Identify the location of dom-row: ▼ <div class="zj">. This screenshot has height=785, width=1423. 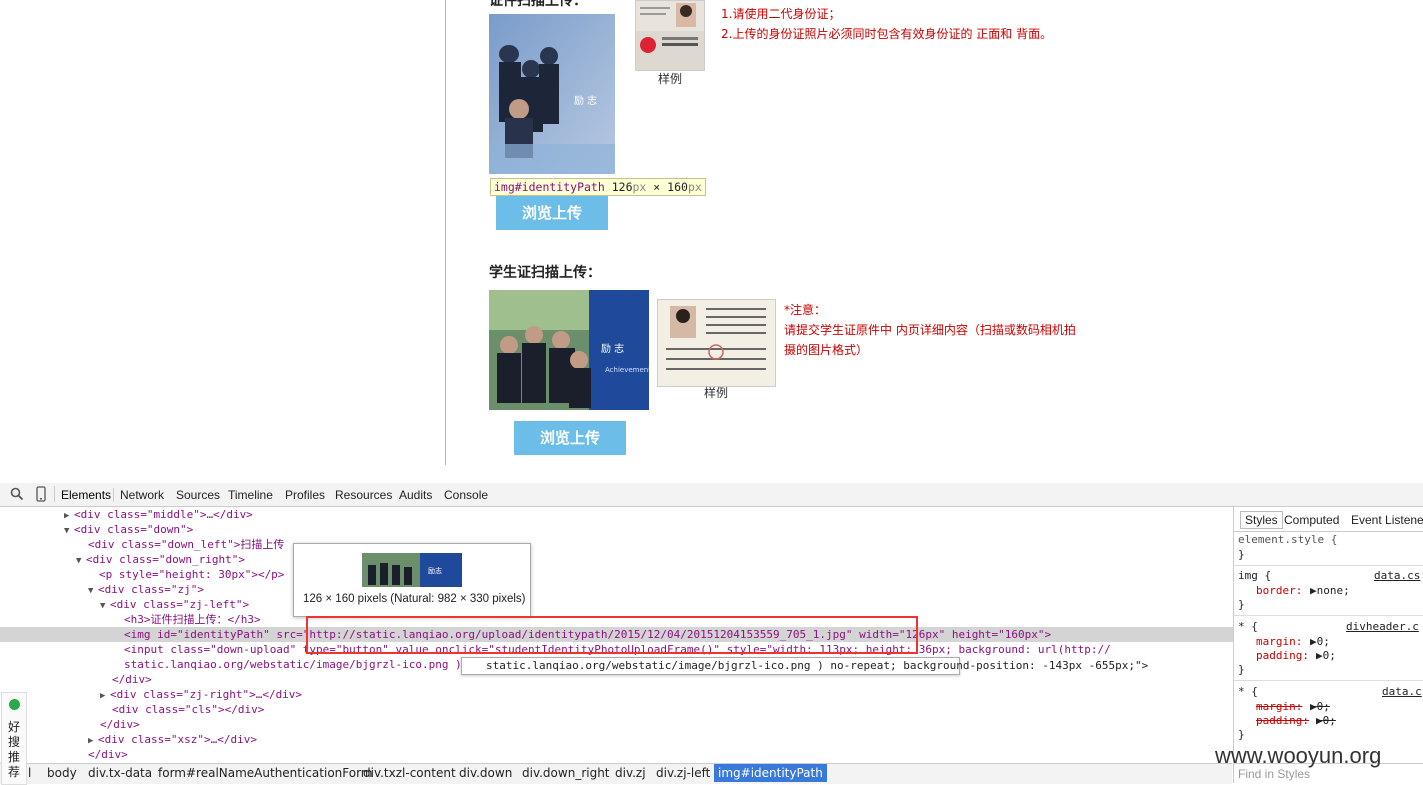
(660, 589).